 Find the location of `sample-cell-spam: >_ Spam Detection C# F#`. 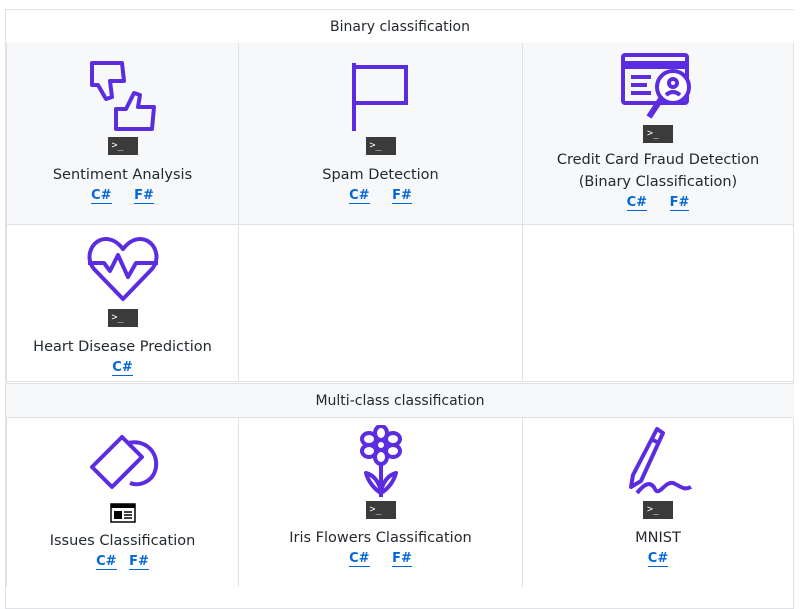

sample-cell-spam: >_ Spam Detection C# F# is located at coordinates (381, 134).